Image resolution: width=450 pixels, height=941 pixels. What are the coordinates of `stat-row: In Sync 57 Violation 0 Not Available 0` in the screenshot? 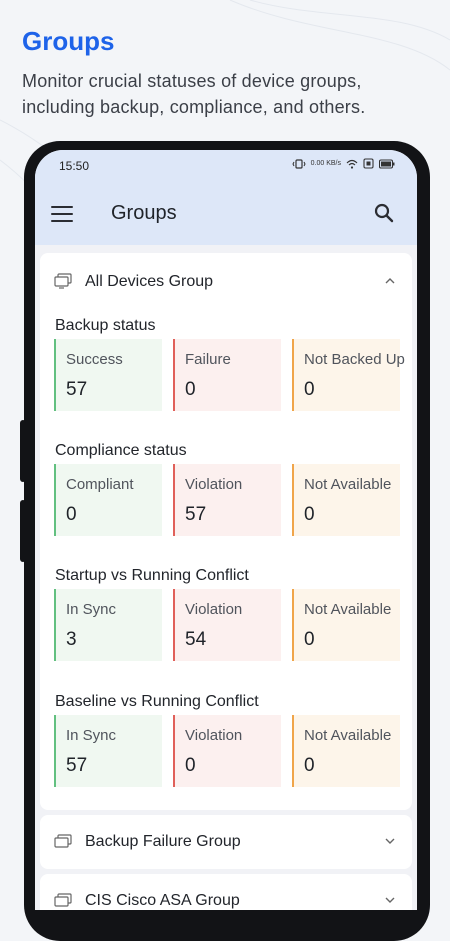 It's located at (227, 751).